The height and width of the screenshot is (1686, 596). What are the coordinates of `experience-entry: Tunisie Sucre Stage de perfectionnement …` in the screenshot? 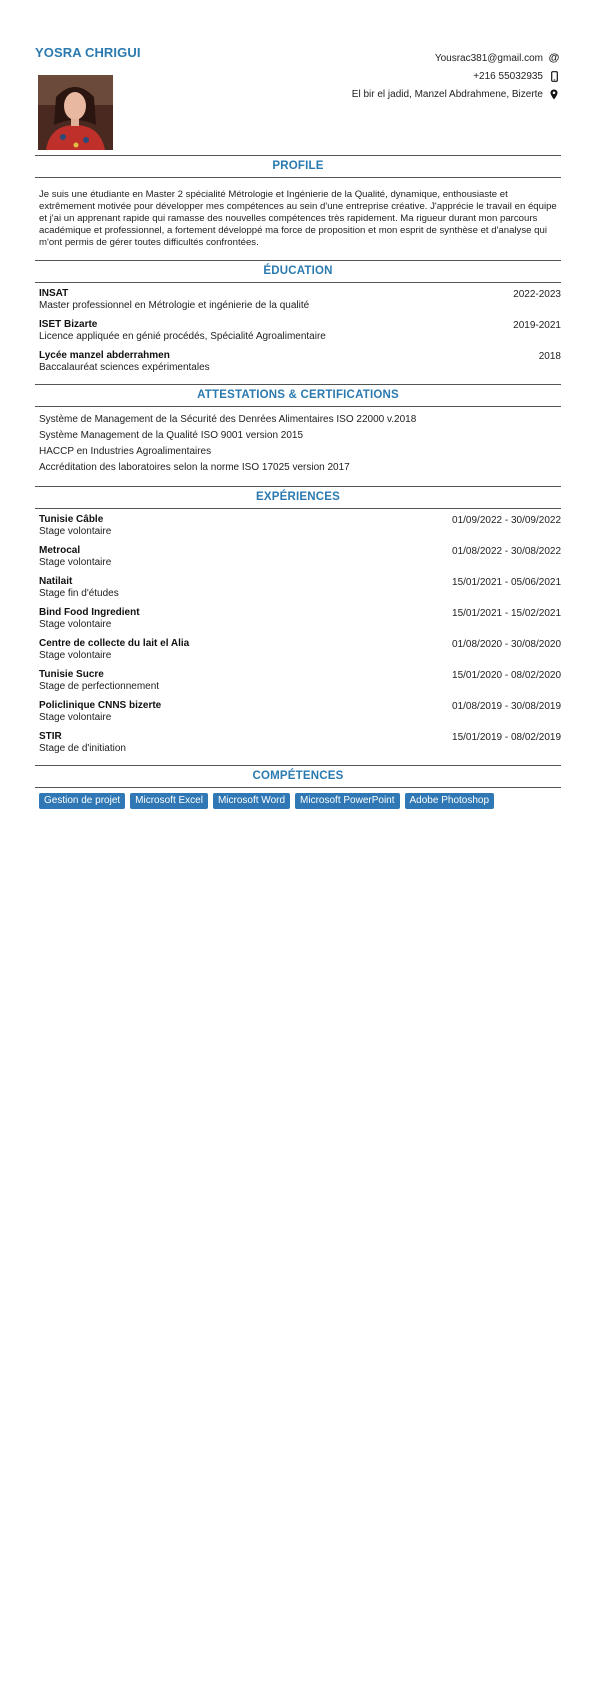 It's located at (298, 681).